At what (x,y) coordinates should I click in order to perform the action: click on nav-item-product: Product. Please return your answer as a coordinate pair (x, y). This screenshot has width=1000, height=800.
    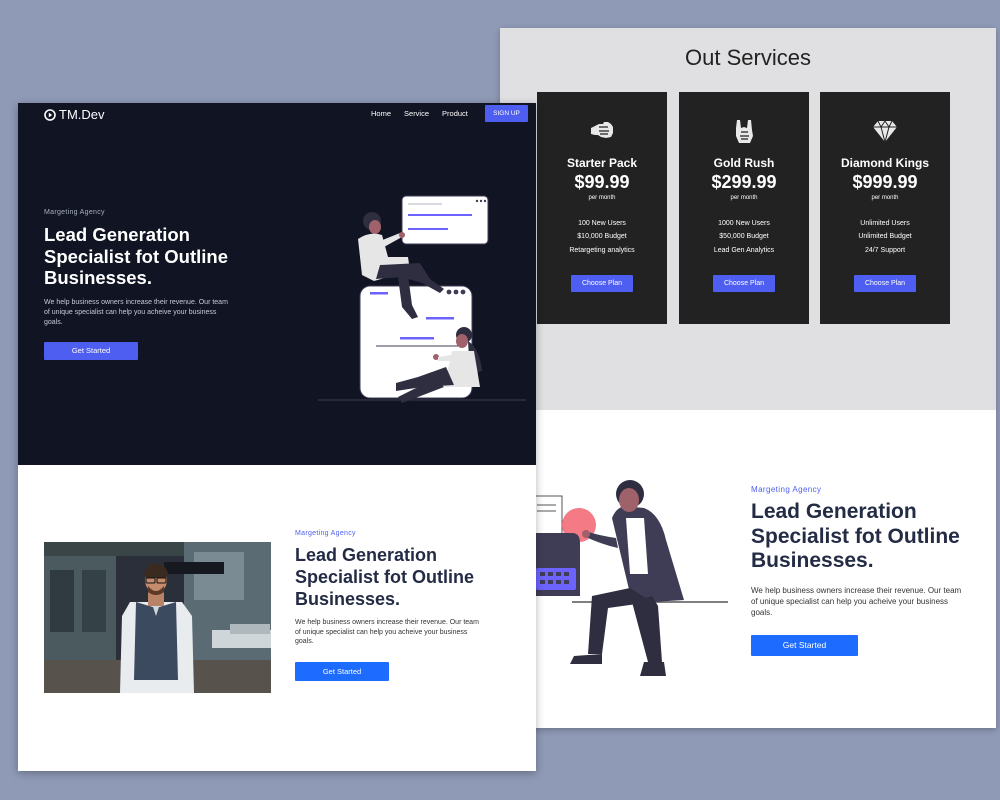
    Looking at the image, I should click on (455, 113).